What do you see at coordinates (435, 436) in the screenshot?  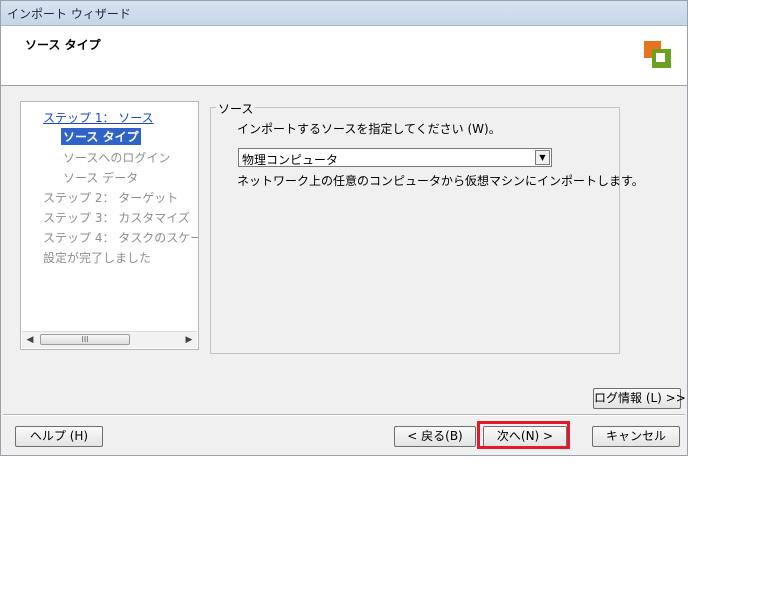 I see `back-button: < 戻る(B)` at bounding box center [435, 436].